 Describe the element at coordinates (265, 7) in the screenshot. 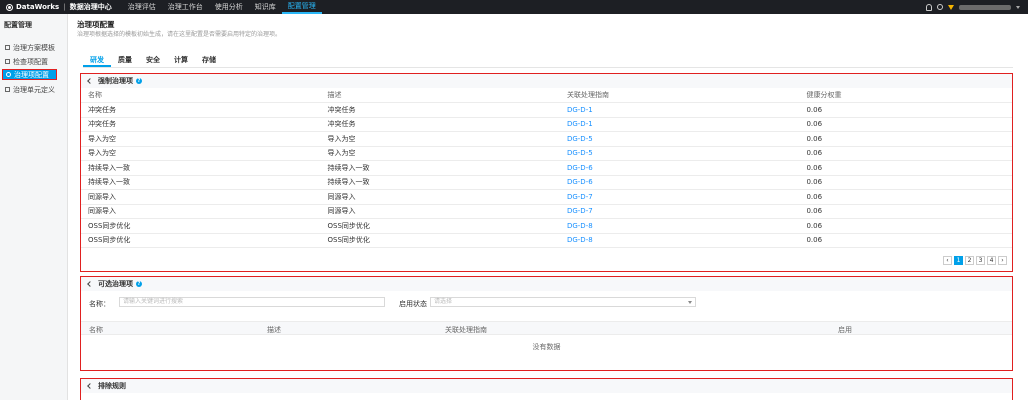

I see `nav-item-knowledge-base: 知识库` at that location.